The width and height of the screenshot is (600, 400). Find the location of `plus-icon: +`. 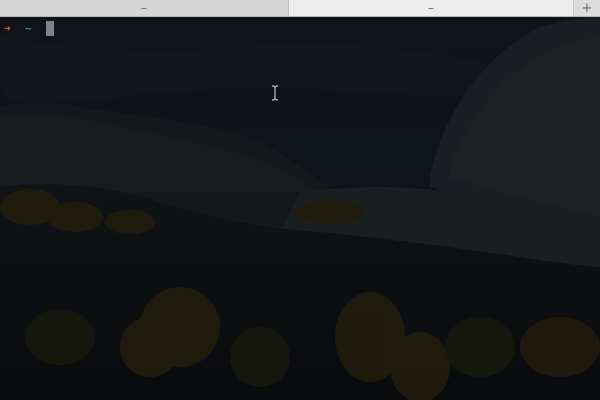

plus-icon: + is located at coordinates (587, 8).